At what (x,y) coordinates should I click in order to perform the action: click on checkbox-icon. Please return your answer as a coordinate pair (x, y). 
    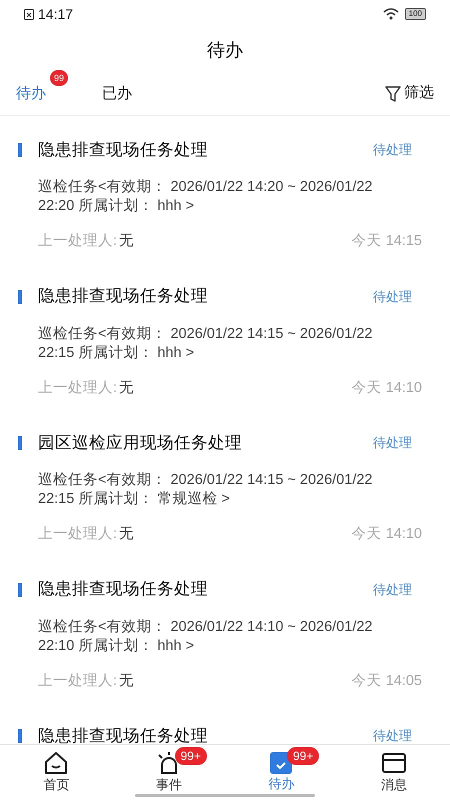
    Looking at the image, I should click on (281, 763).